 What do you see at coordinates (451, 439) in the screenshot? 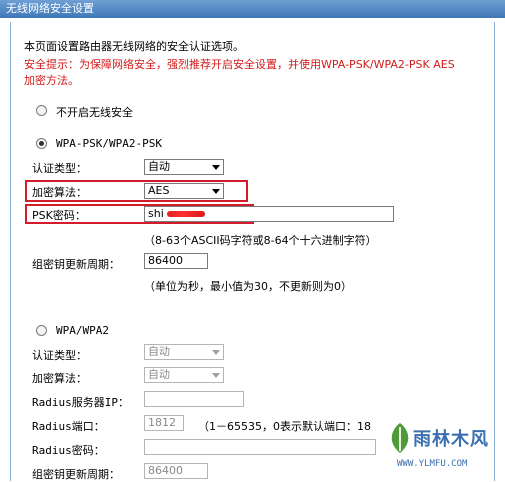
I see `watermark-text: 雨林木风` at bounding box center [451, 439].